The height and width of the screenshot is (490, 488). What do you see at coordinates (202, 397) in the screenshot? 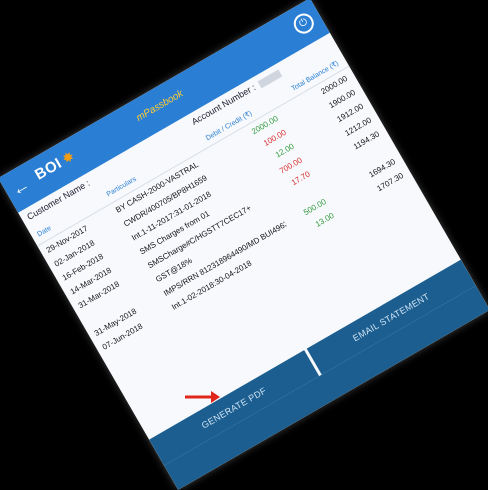
I see `red-arrow-icon` at bounding box center [202, 397].